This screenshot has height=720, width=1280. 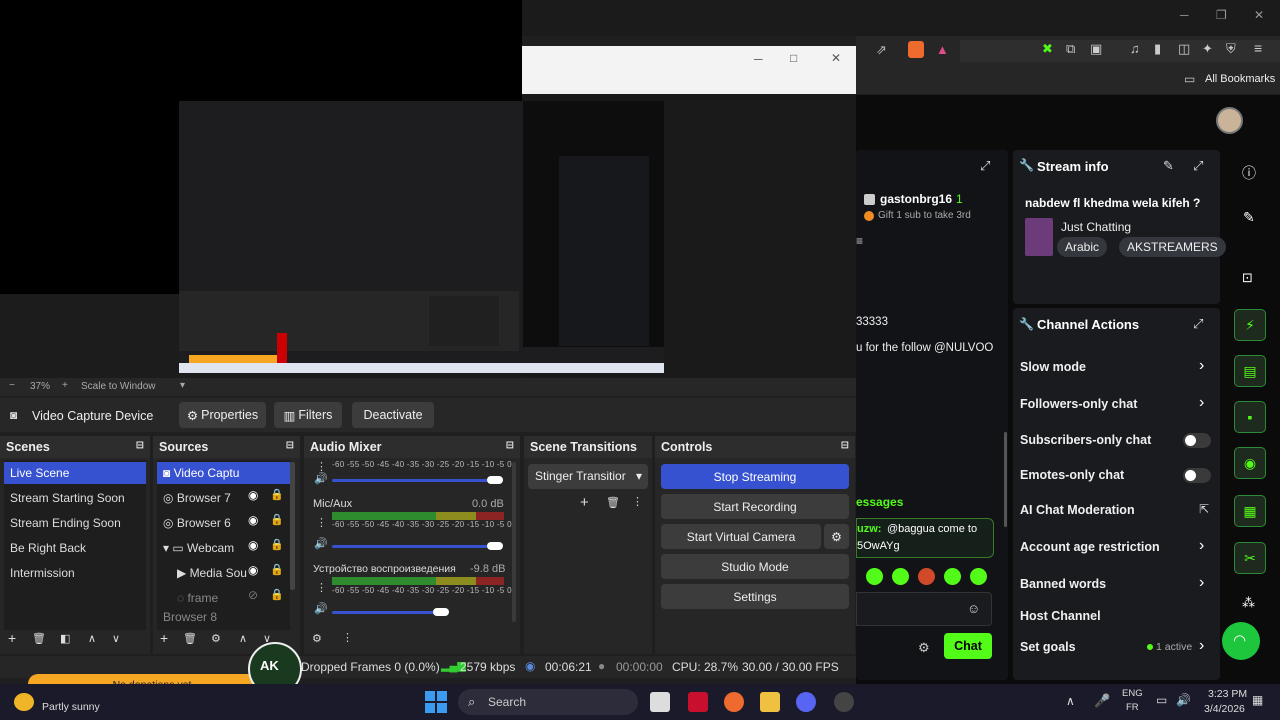 I want to click on remove-scene-button: 🗑, so click(x=39, y=638).